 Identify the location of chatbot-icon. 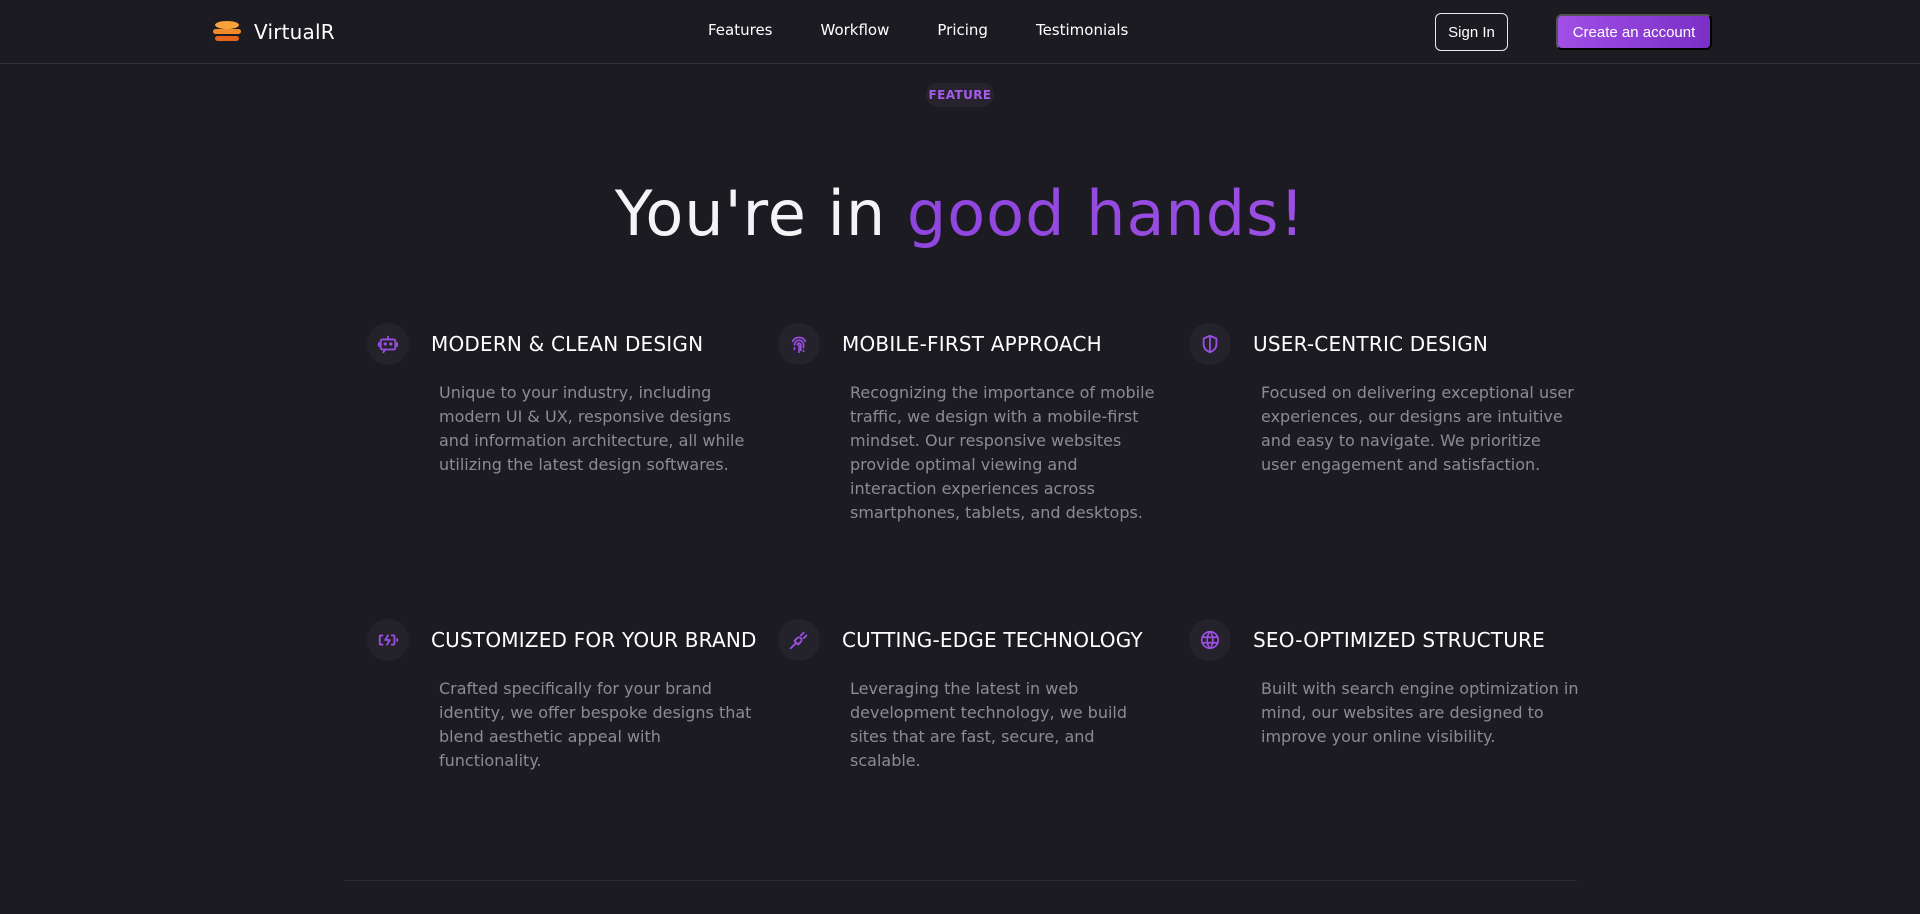
(388, 344).